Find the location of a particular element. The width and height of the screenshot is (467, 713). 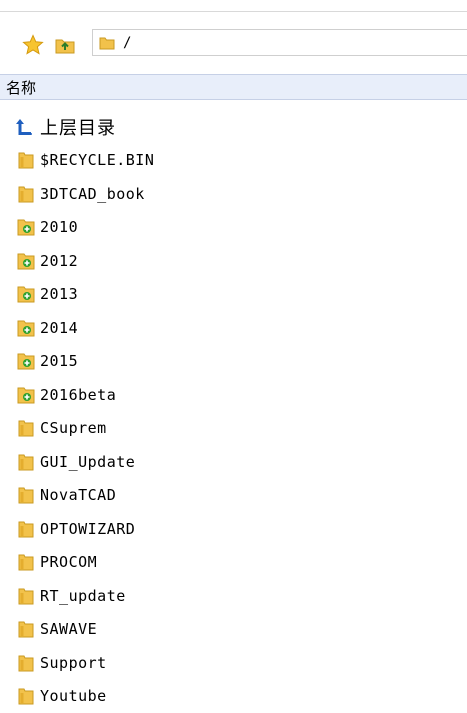

list-item-label: 2010 is located at coordinates (59, 227).